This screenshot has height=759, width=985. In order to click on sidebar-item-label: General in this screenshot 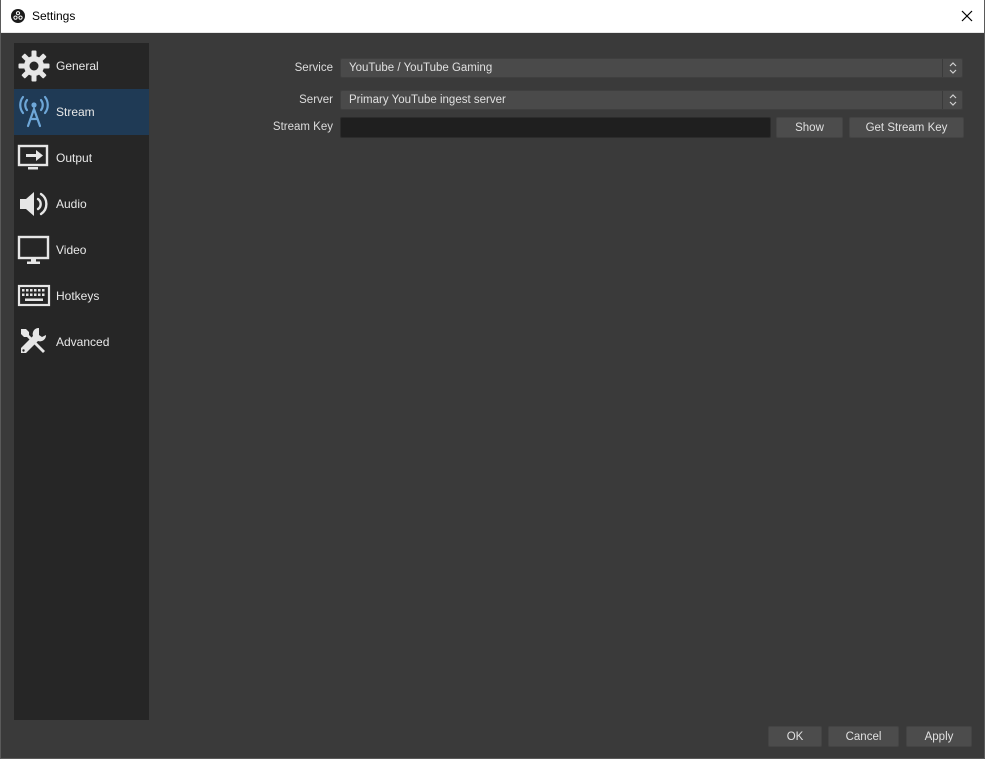, I will do `click(77, 66)`.